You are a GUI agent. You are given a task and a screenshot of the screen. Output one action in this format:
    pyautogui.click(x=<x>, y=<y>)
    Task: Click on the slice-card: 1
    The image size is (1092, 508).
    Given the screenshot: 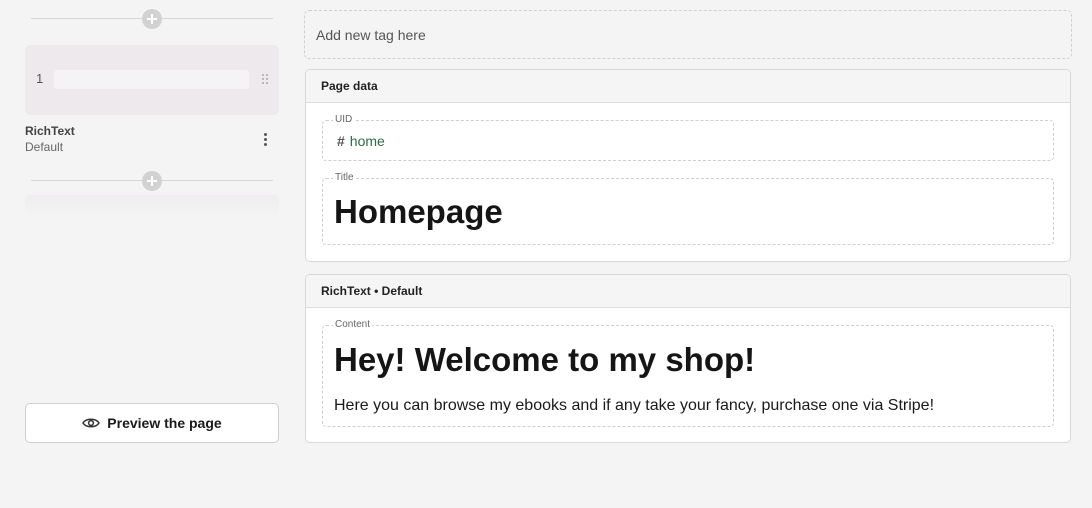 What is the action you would take?
    pyautogui.click(x=152, y=80)
    